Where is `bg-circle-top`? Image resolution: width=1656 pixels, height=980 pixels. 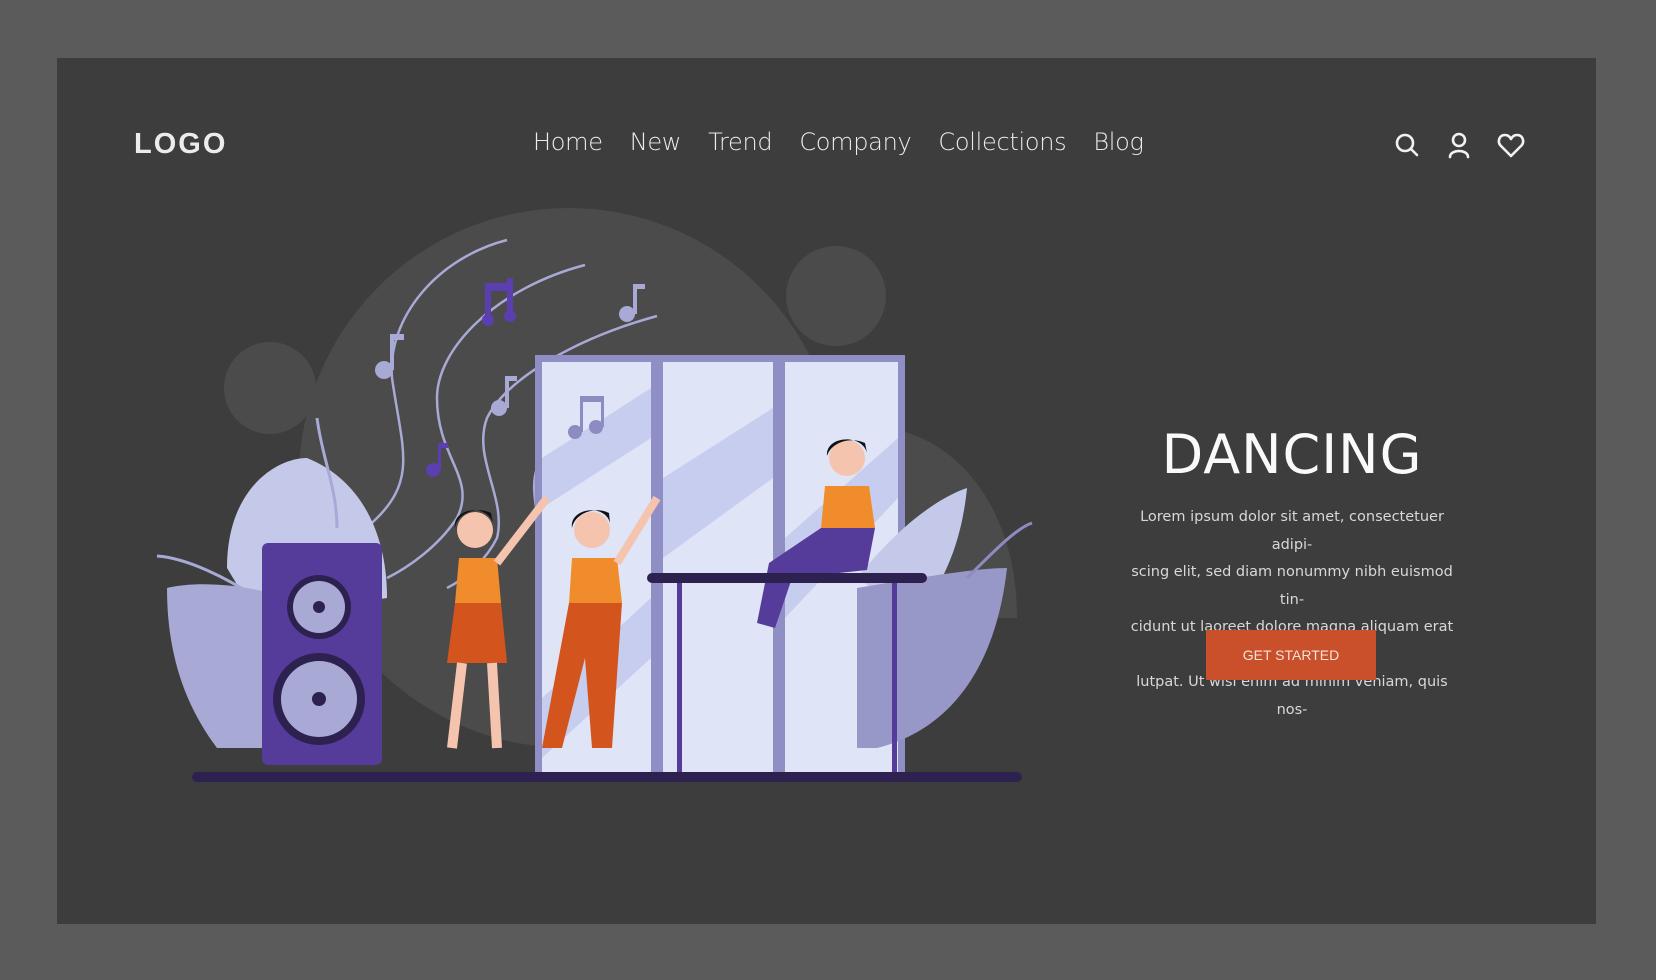
bg-circle-top is located at coordinates (836, 296).